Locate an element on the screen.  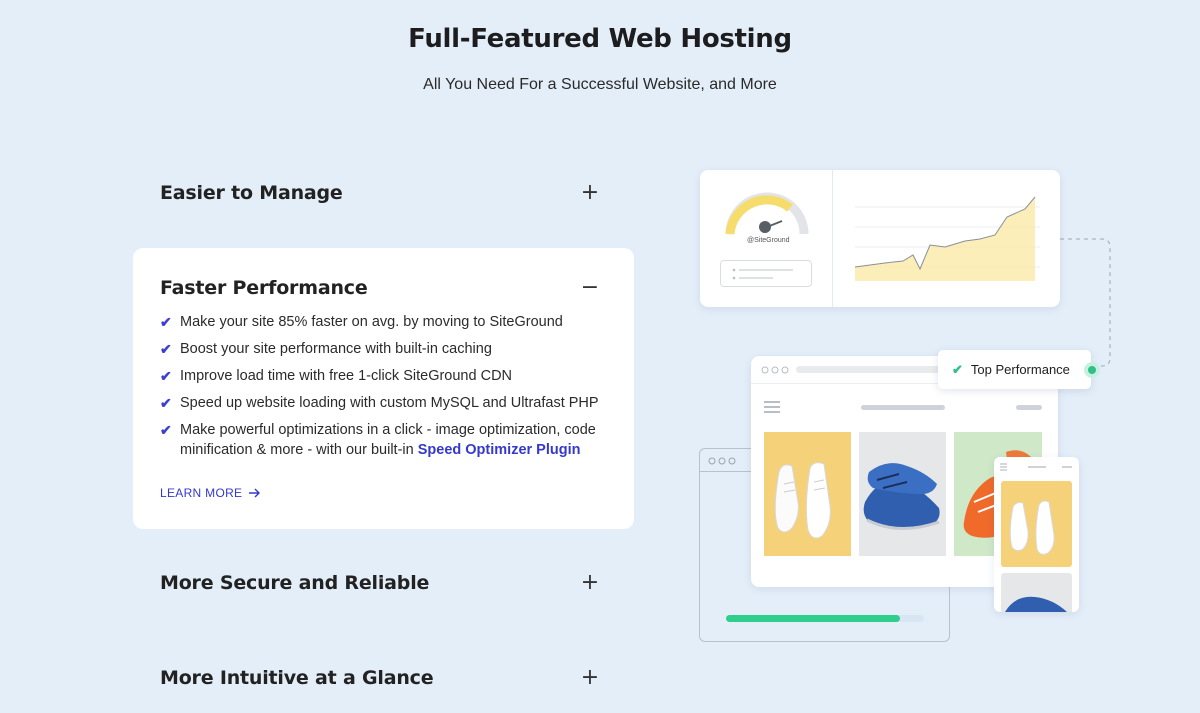
loading-progress-bar is located at coordinates (825, 618).